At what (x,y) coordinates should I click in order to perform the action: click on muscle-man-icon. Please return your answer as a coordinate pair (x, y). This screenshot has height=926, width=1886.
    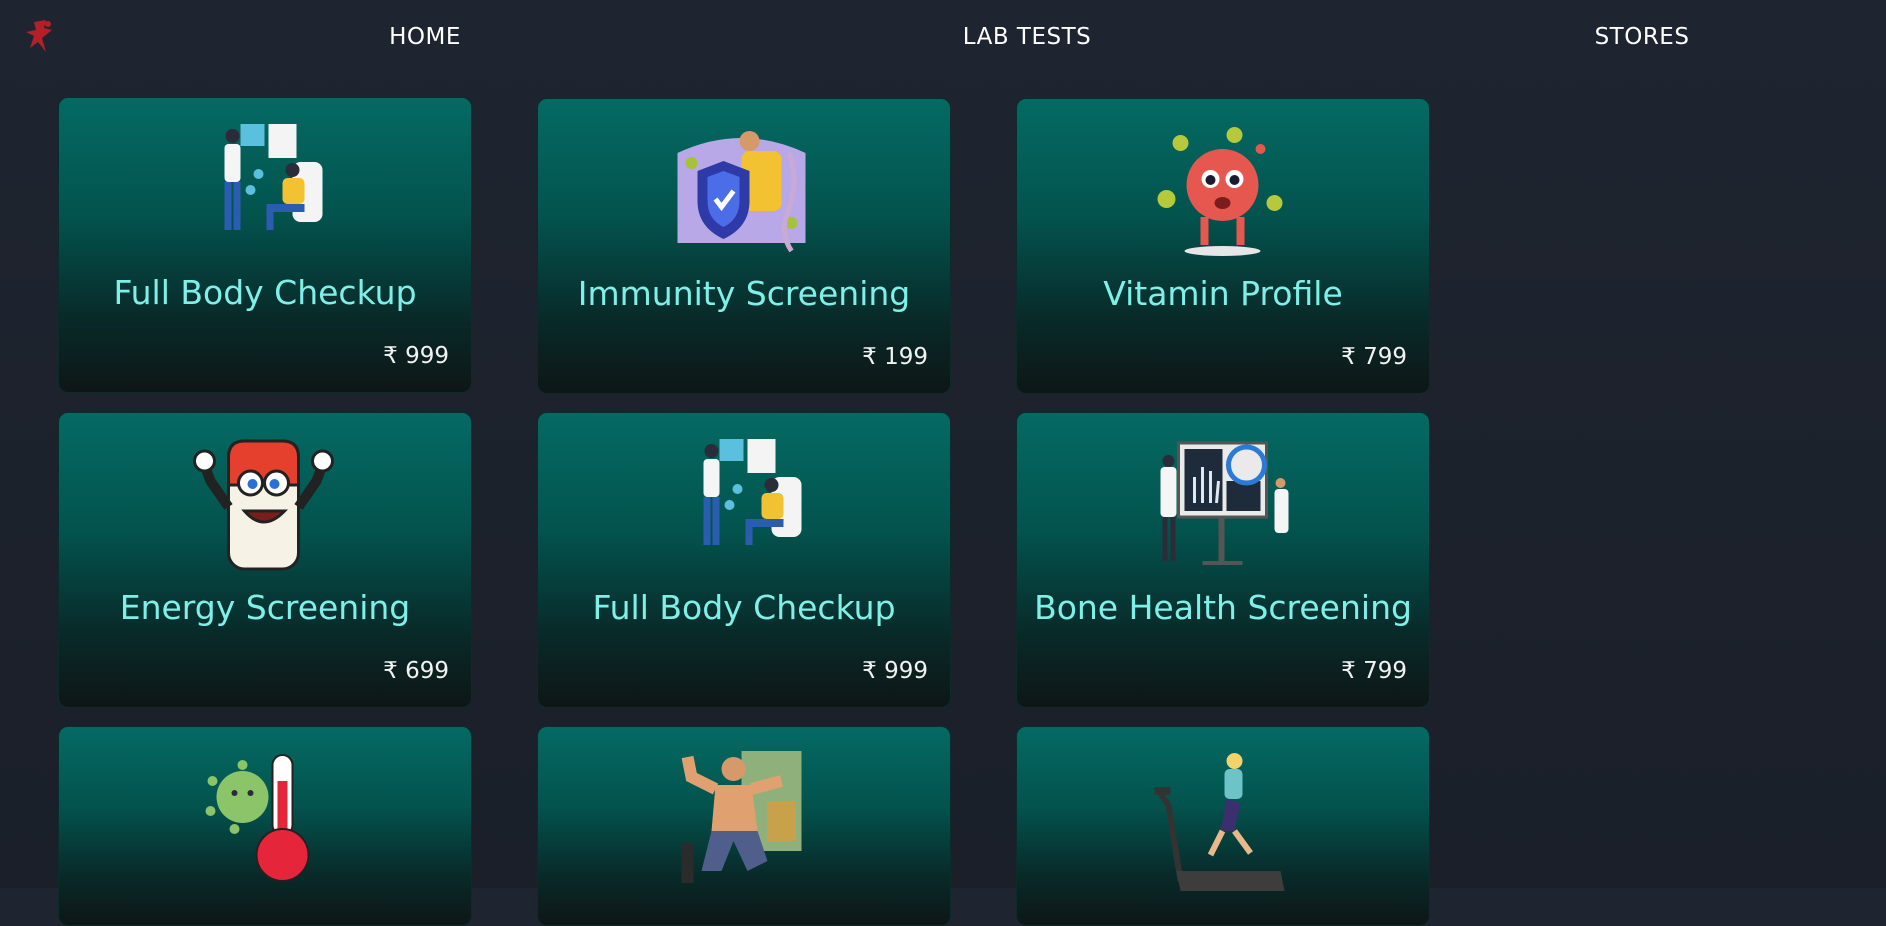
    Looking at the image, I should click on (741, 817).